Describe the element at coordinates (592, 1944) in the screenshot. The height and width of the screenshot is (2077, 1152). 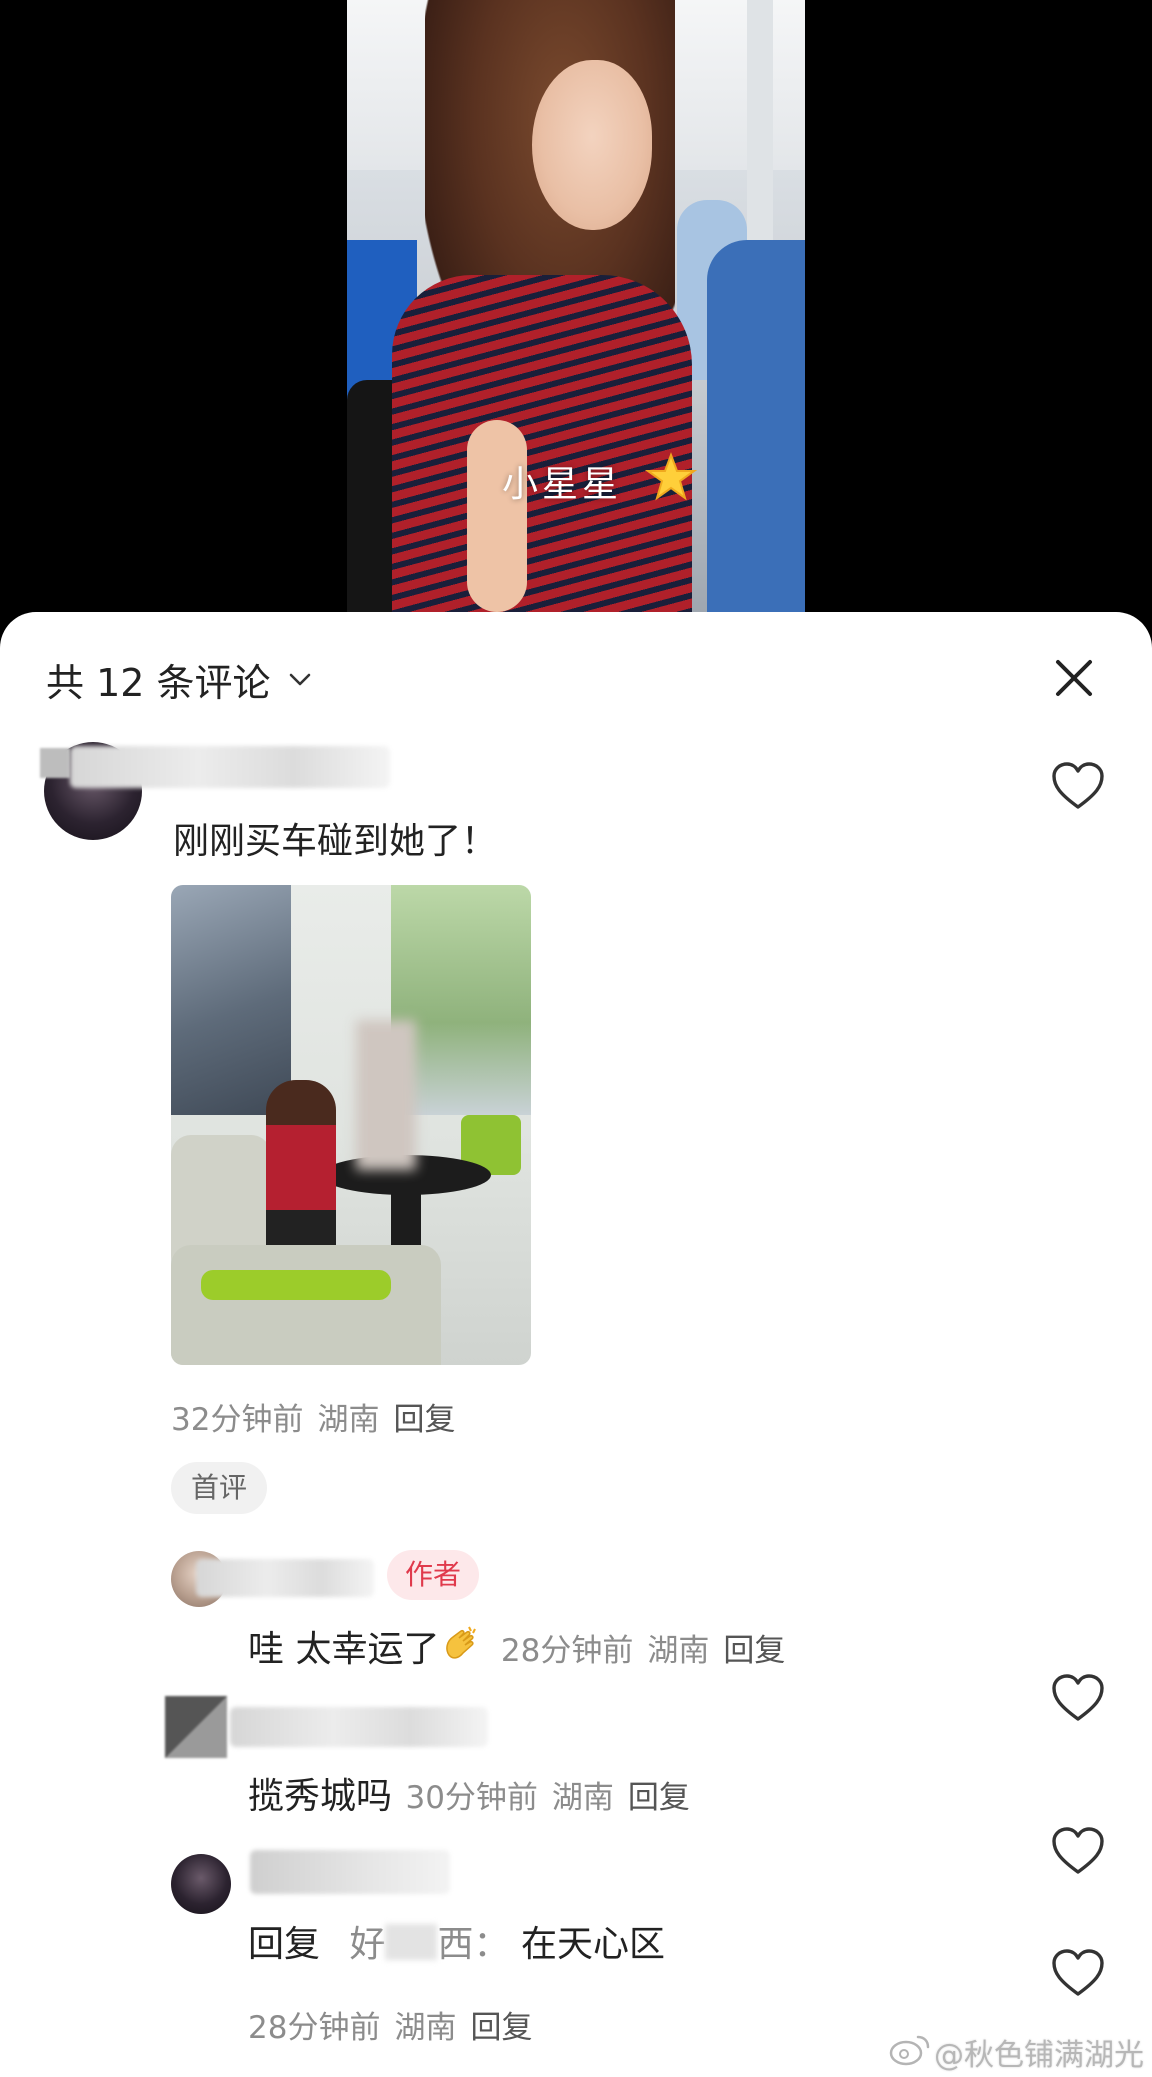
I see `reply-body: 在天心区` at that location.